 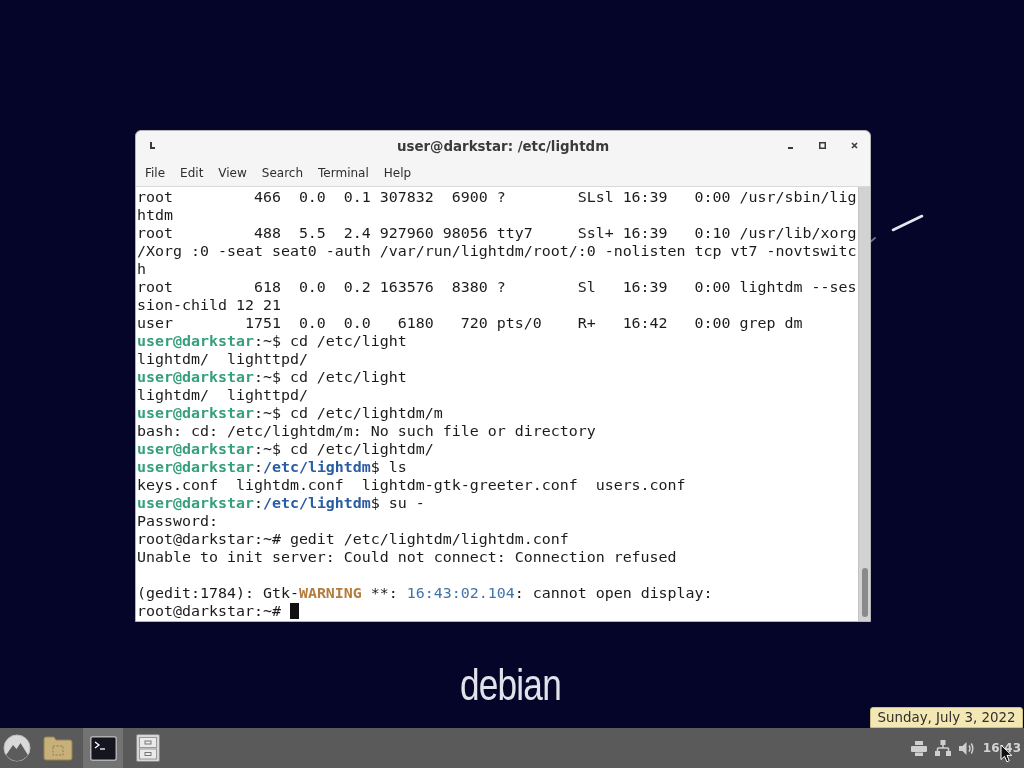 What do you see at coordinates (397, 173) in the screenshot?
I see `menu-item: Help` at bounding box center [397, 173].